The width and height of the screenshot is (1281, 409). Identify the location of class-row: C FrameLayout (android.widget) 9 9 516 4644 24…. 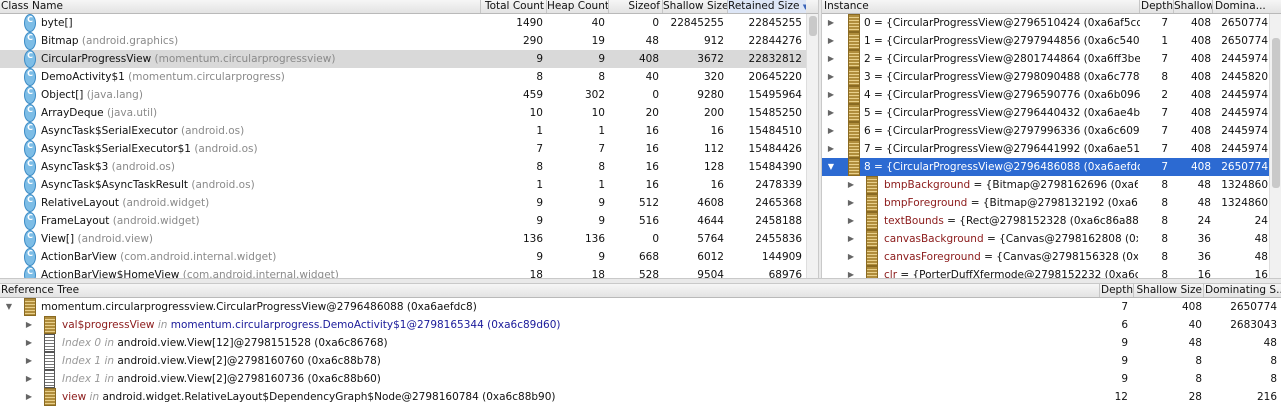
(403, 221).